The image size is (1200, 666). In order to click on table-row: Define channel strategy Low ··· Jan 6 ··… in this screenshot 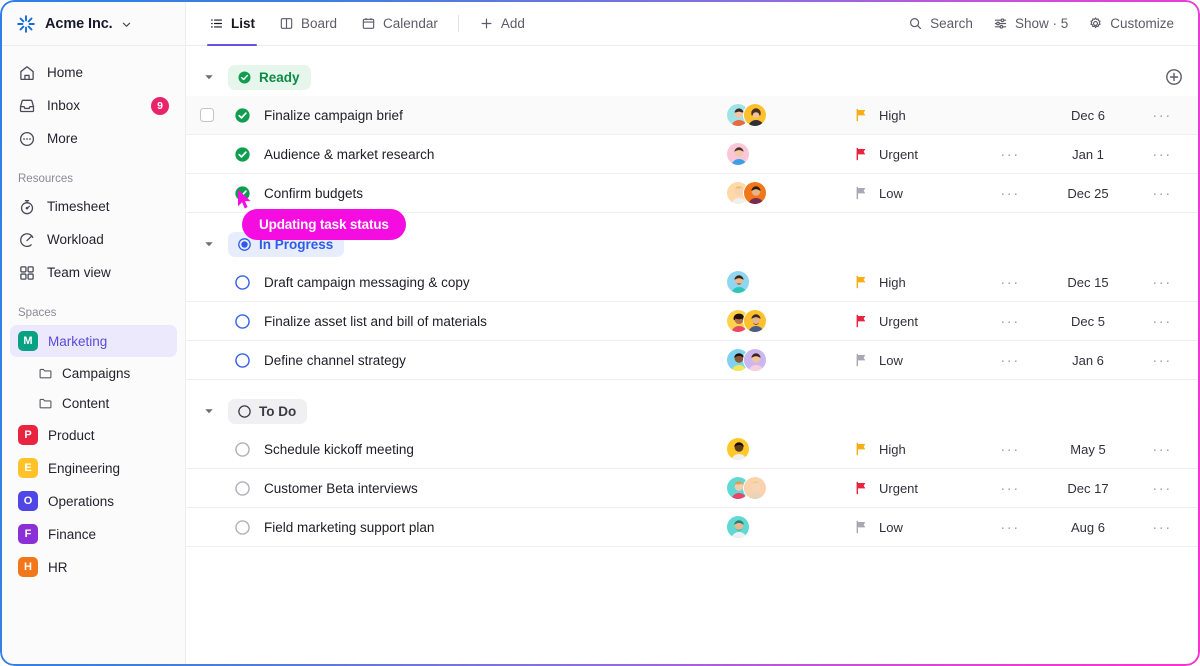, I will do `click(692, 360)`.